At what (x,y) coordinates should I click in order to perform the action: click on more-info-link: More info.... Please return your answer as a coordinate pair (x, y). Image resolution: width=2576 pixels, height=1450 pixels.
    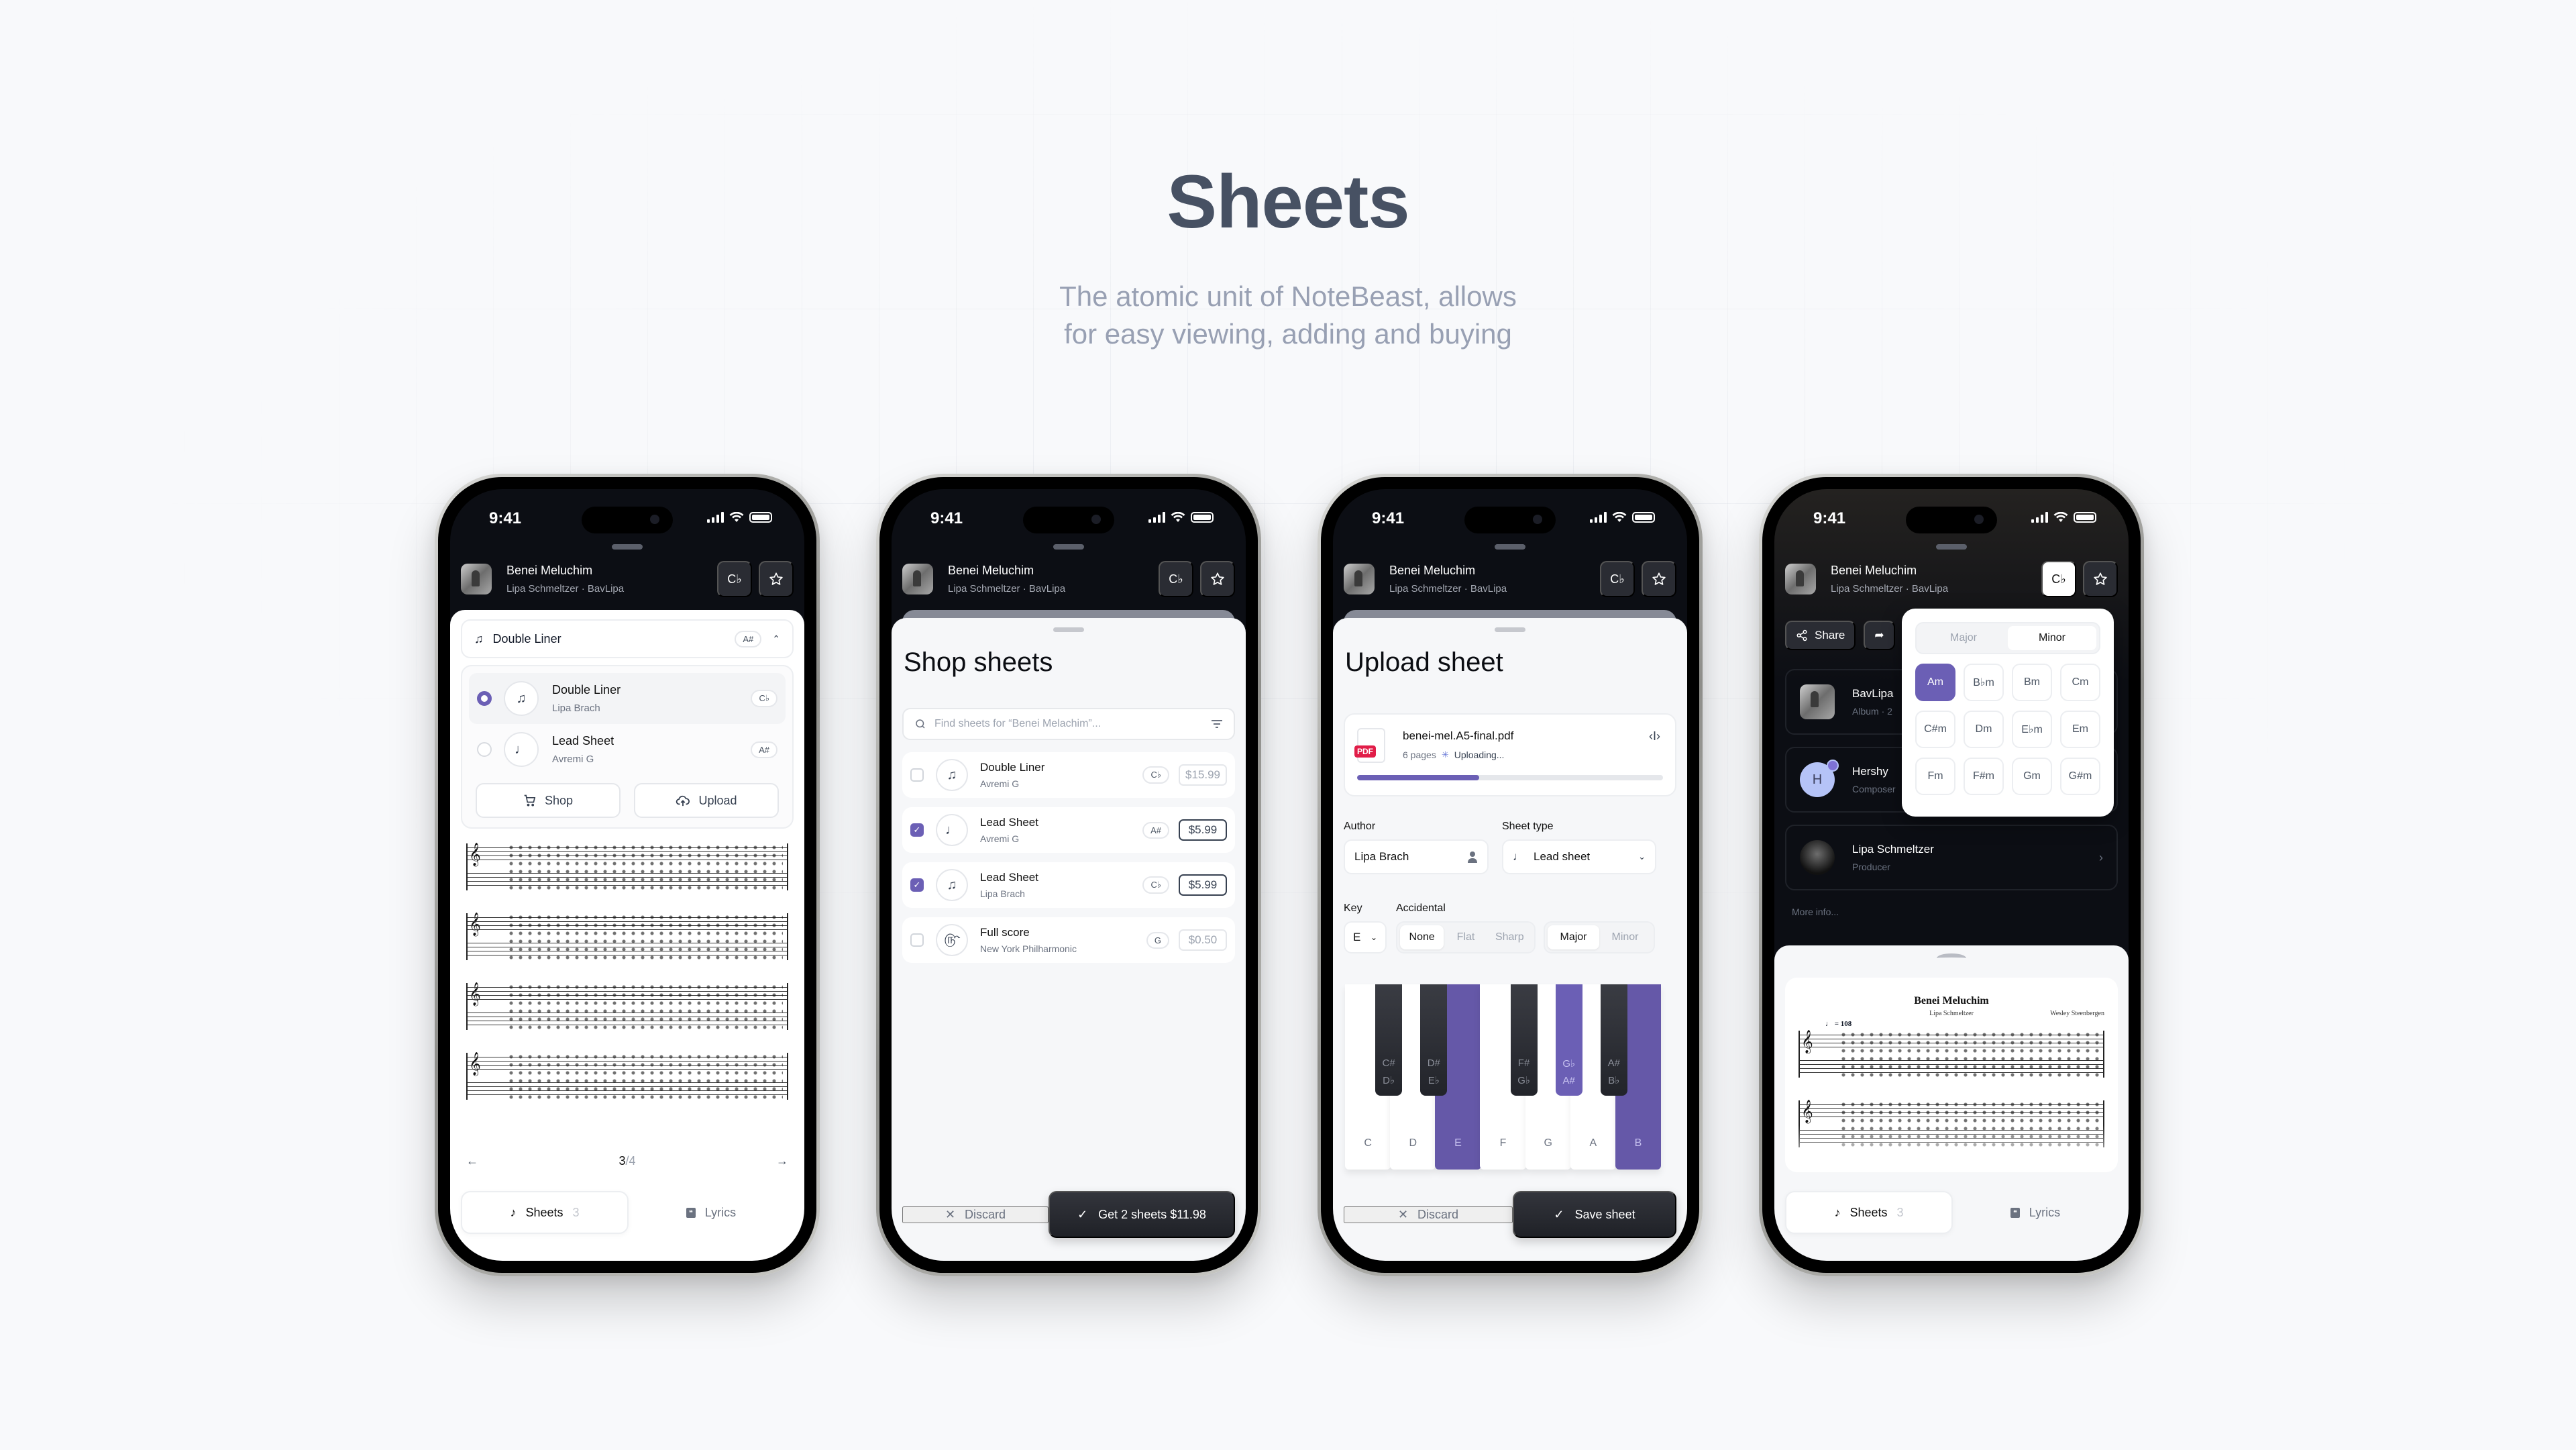
    Looking at the image, I should click on (1815, 912).